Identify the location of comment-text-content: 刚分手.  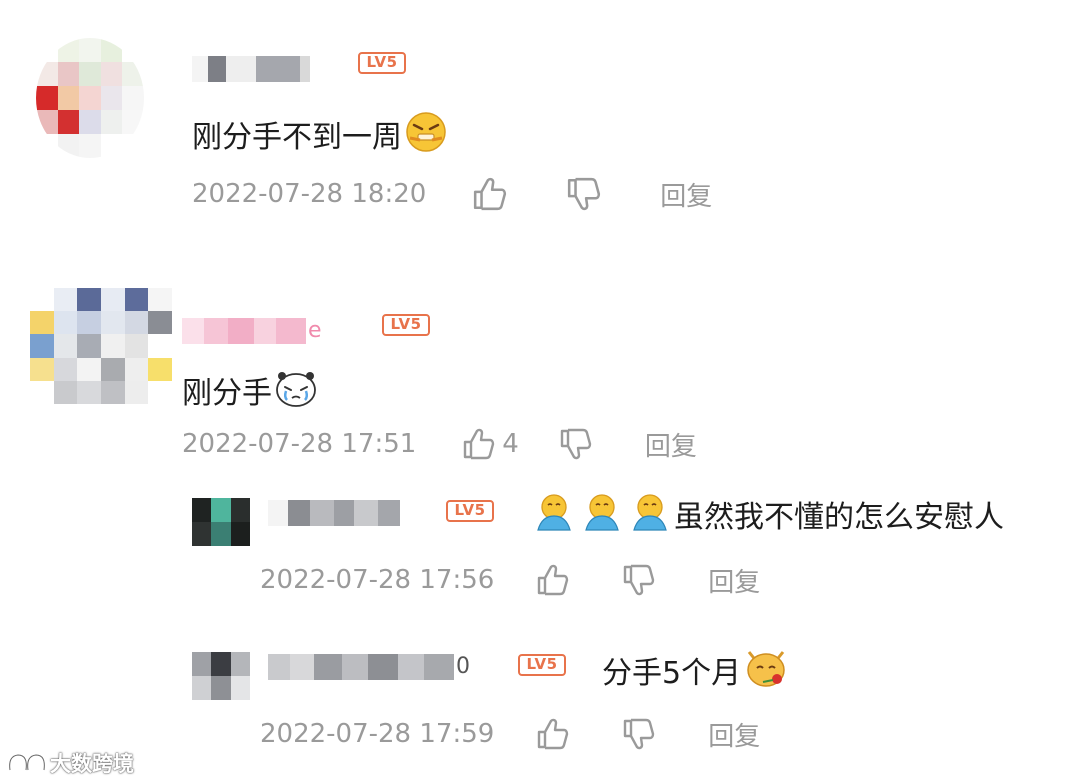
(227, 393).